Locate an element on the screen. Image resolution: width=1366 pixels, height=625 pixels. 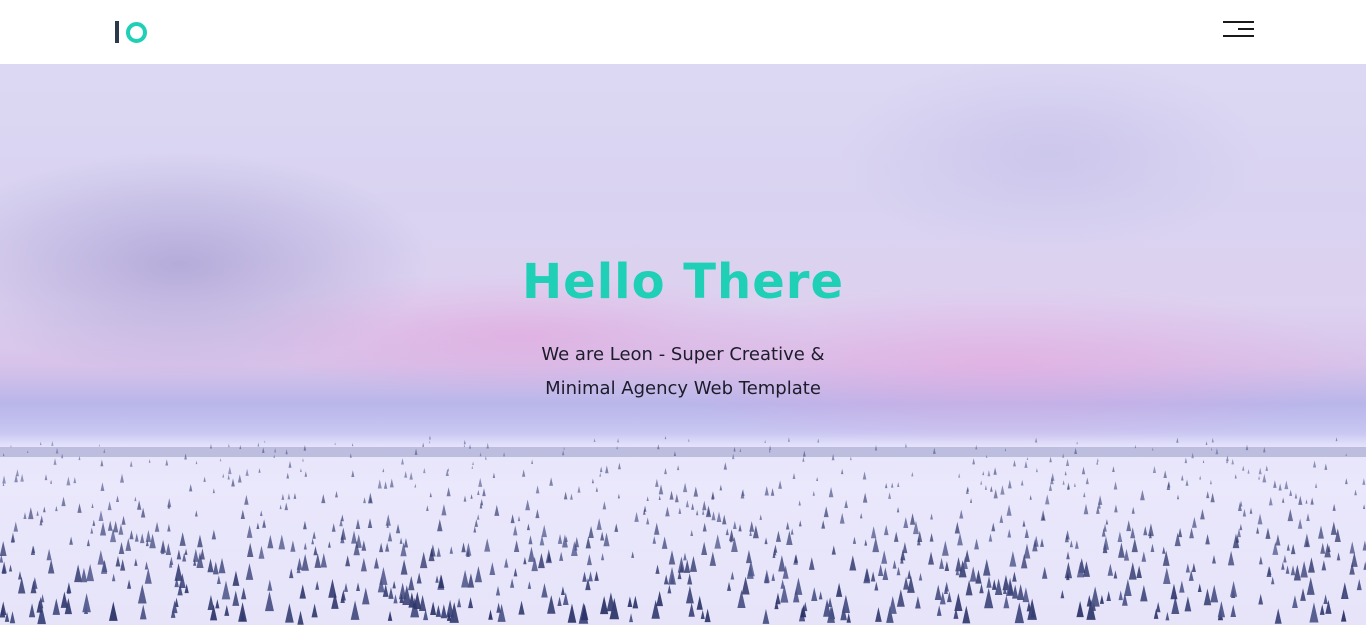
hero-subtitle-line2: Minimal Agency Web Template is located at coordinates (683, 388).